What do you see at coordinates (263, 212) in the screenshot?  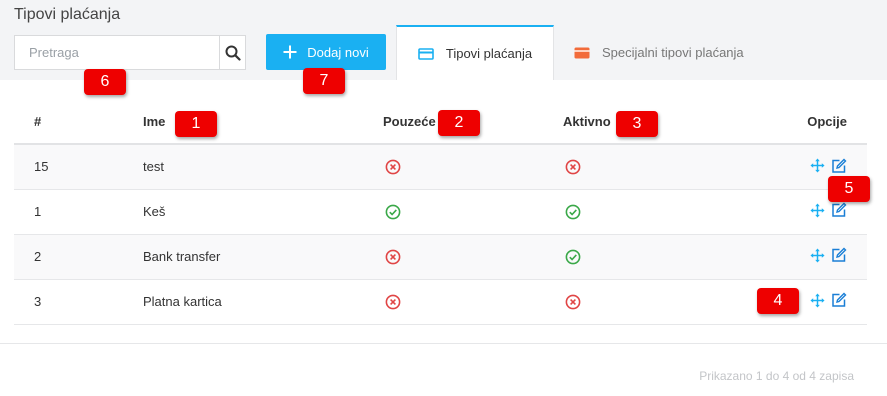 I see `row-name: Keš` at bounding box center [263, 212].